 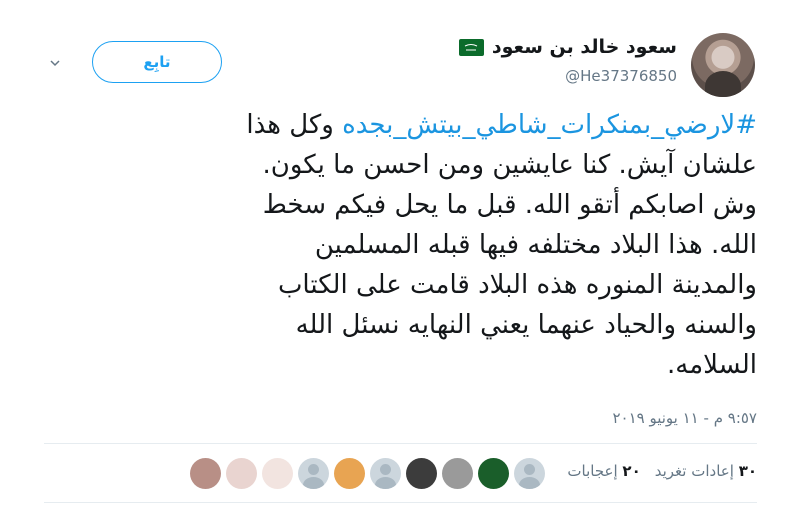 I want to click on tweet-line-2: علشان آيش. كنا عايشين ومن احسن ما يكون., so click(x=510, y=165).